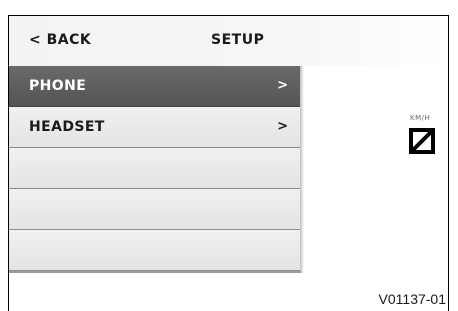 The width and height of the screenshot is (458, 311). I want to click on figure-code: V01137-01, so click(412, 299).